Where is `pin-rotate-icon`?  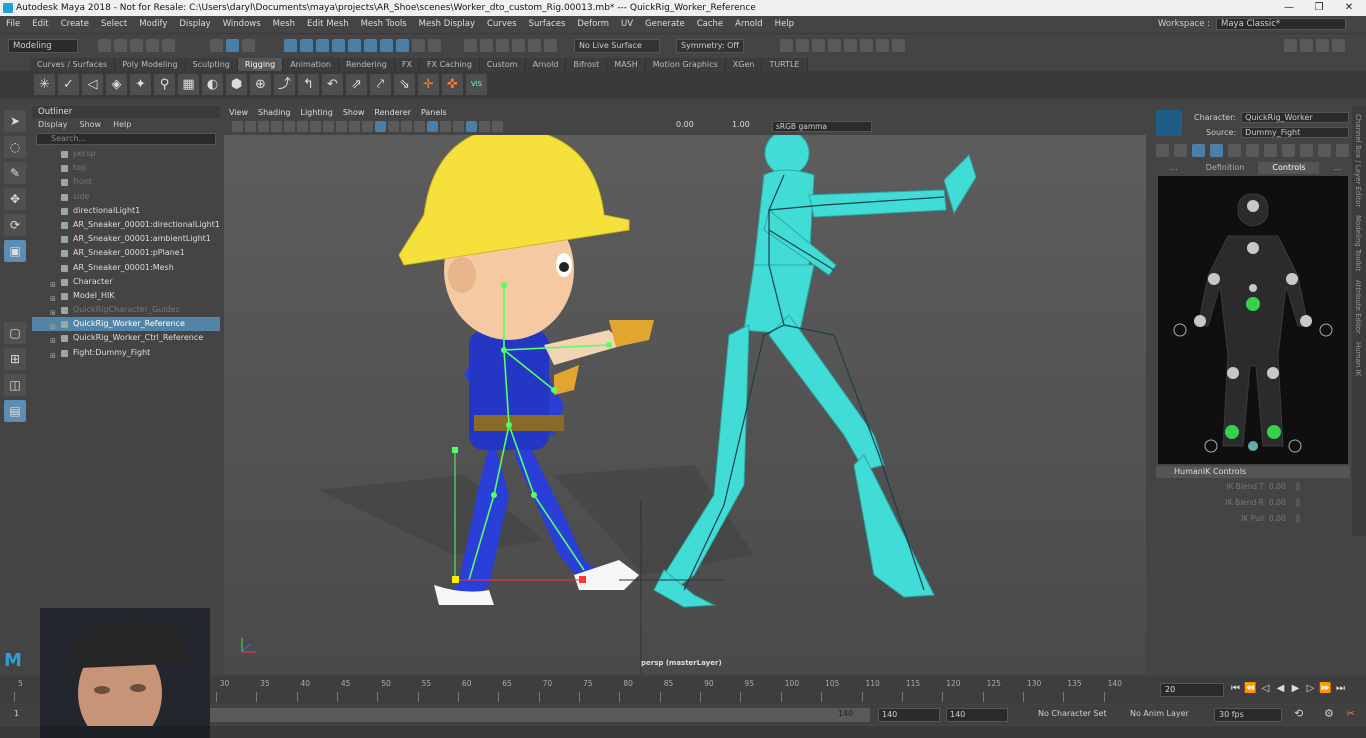 pin-rotate-icon is located at coordinates (1288, 150).